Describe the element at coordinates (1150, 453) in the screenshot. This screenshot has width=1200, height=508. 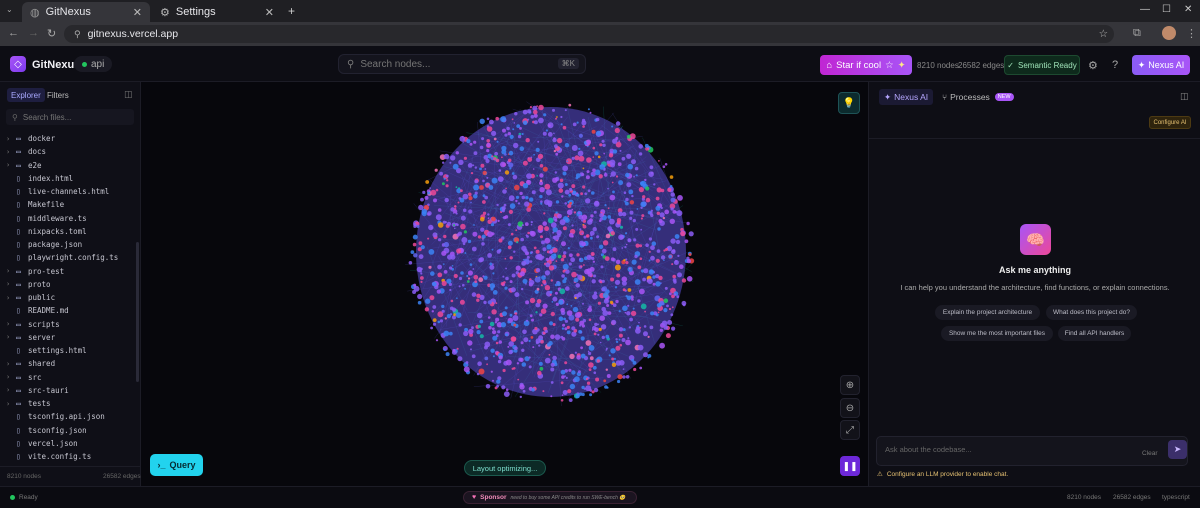
I see `clear-button: Clear` at that location.